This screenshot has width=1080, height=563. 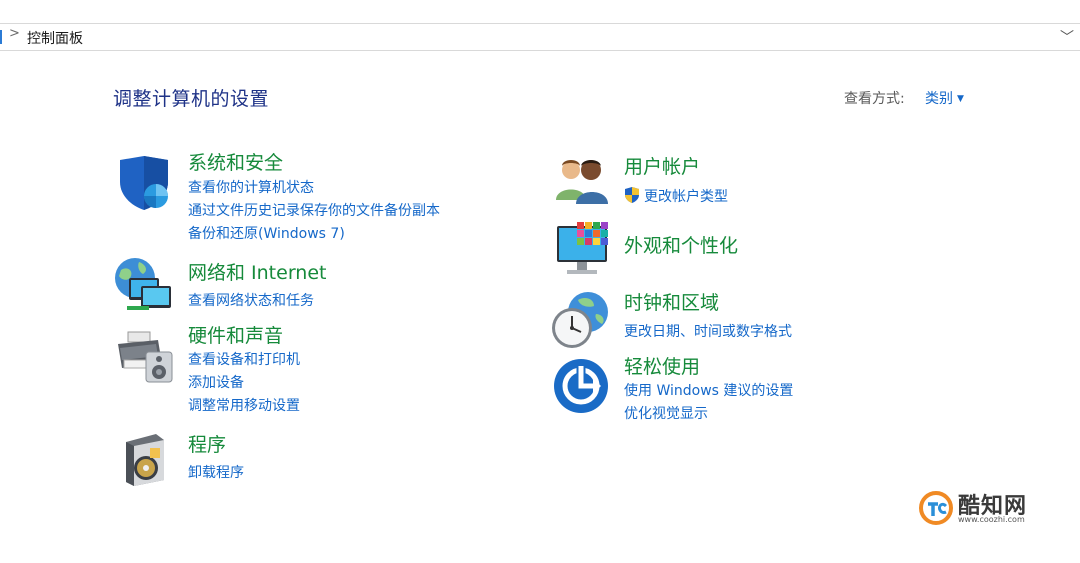 I want to click on coozhi-logo-icon, so click(x=936, y=510).